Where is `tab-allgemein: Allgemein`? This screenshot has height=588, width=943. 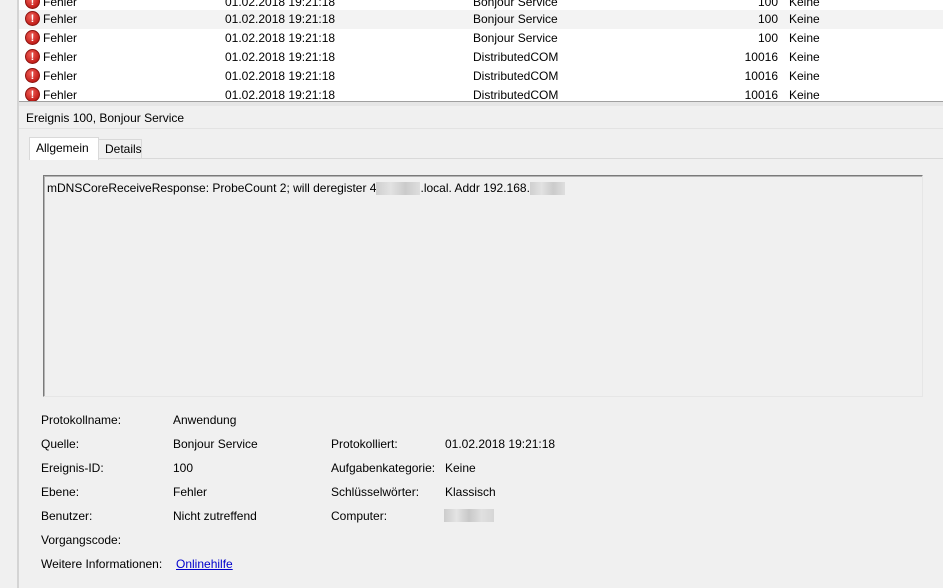
tab-allgemein: Allgemein is located at coordinates (64, 148).